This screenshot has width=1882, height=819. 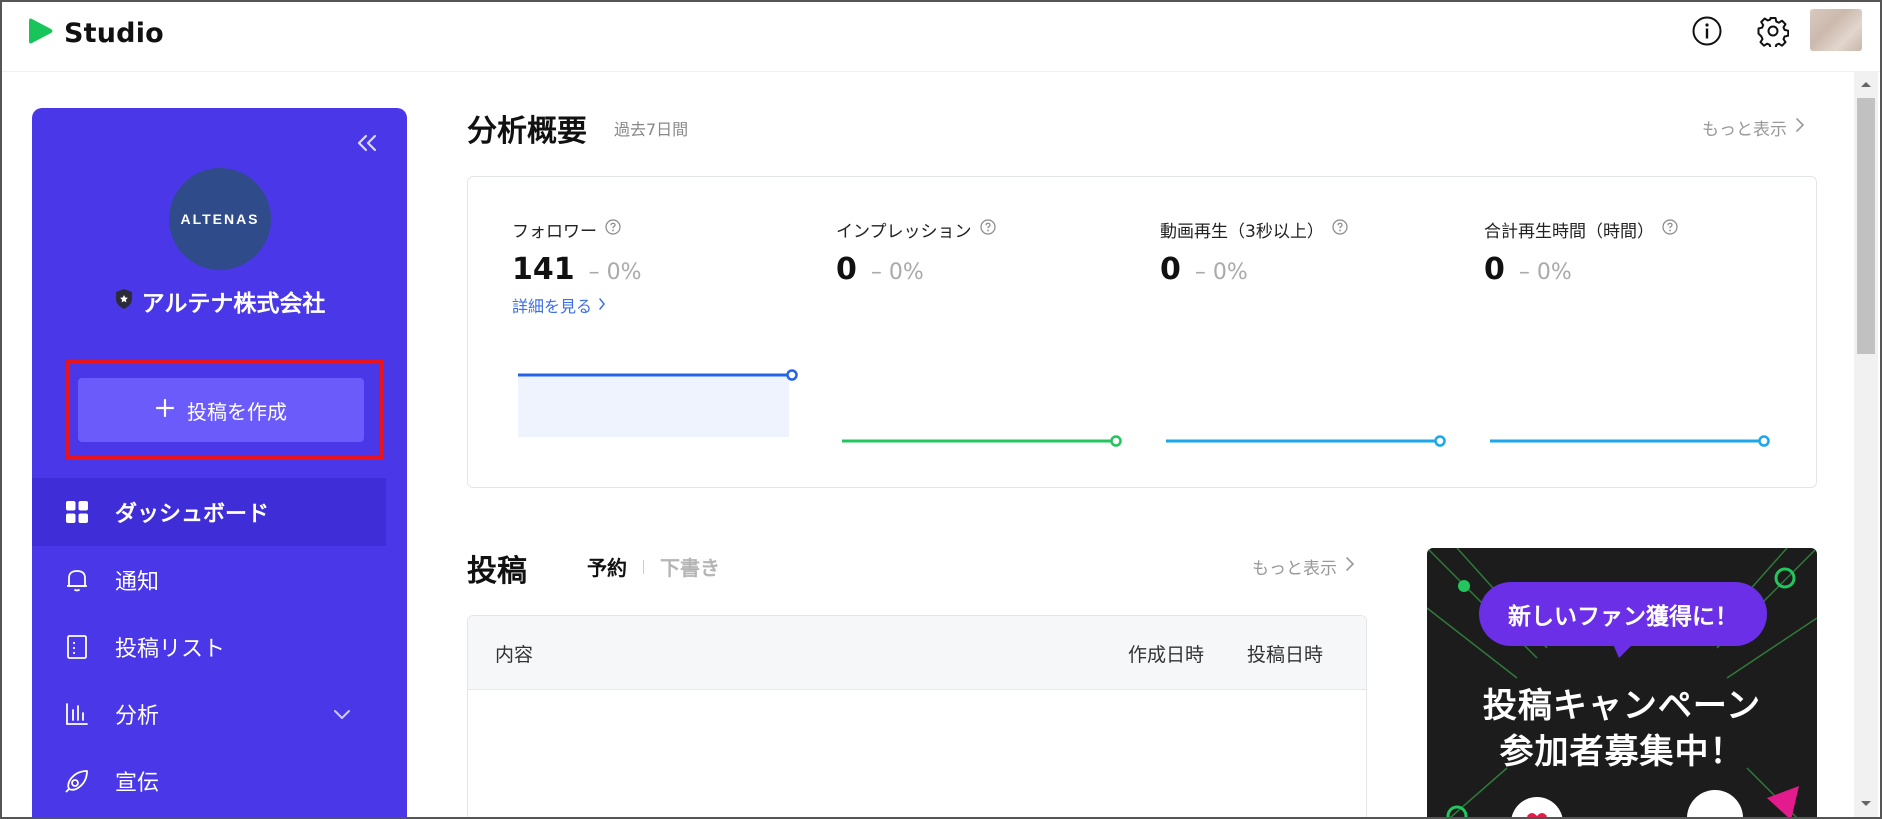 I want to click on watch-time-sparkline, so click(x=1630, y=441).